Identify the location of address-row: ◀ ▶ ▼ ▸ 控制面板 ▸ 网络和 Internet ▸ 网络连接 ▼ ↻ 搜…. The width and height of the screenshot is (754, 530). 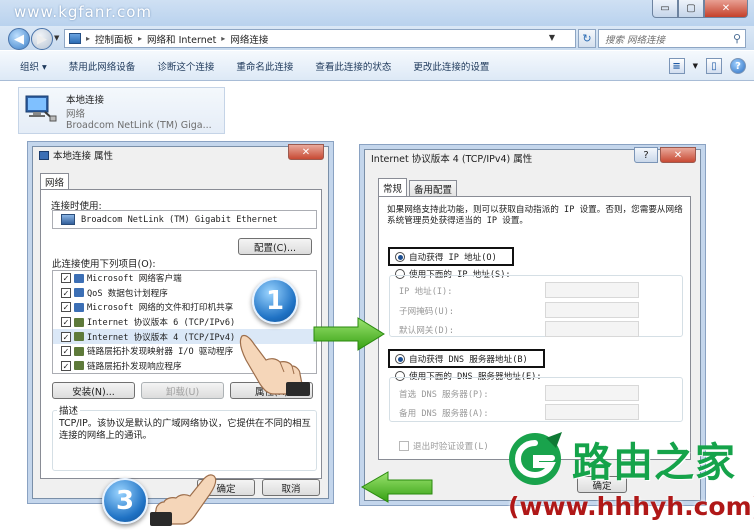
(377, 38).